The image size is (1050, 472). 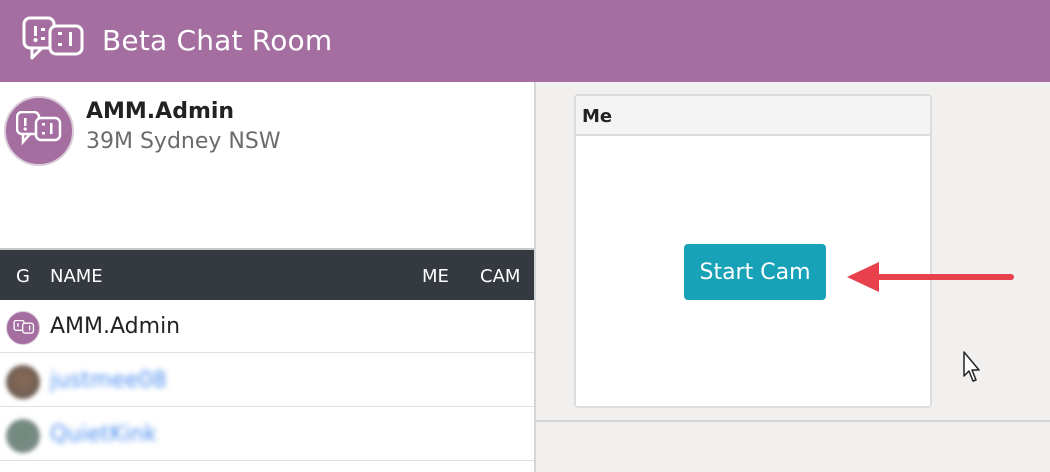 What do you see at coordinates (115, 326) in the screenshot?
I see `user-name: AMM.Admin` at bounding box center [115, 326].